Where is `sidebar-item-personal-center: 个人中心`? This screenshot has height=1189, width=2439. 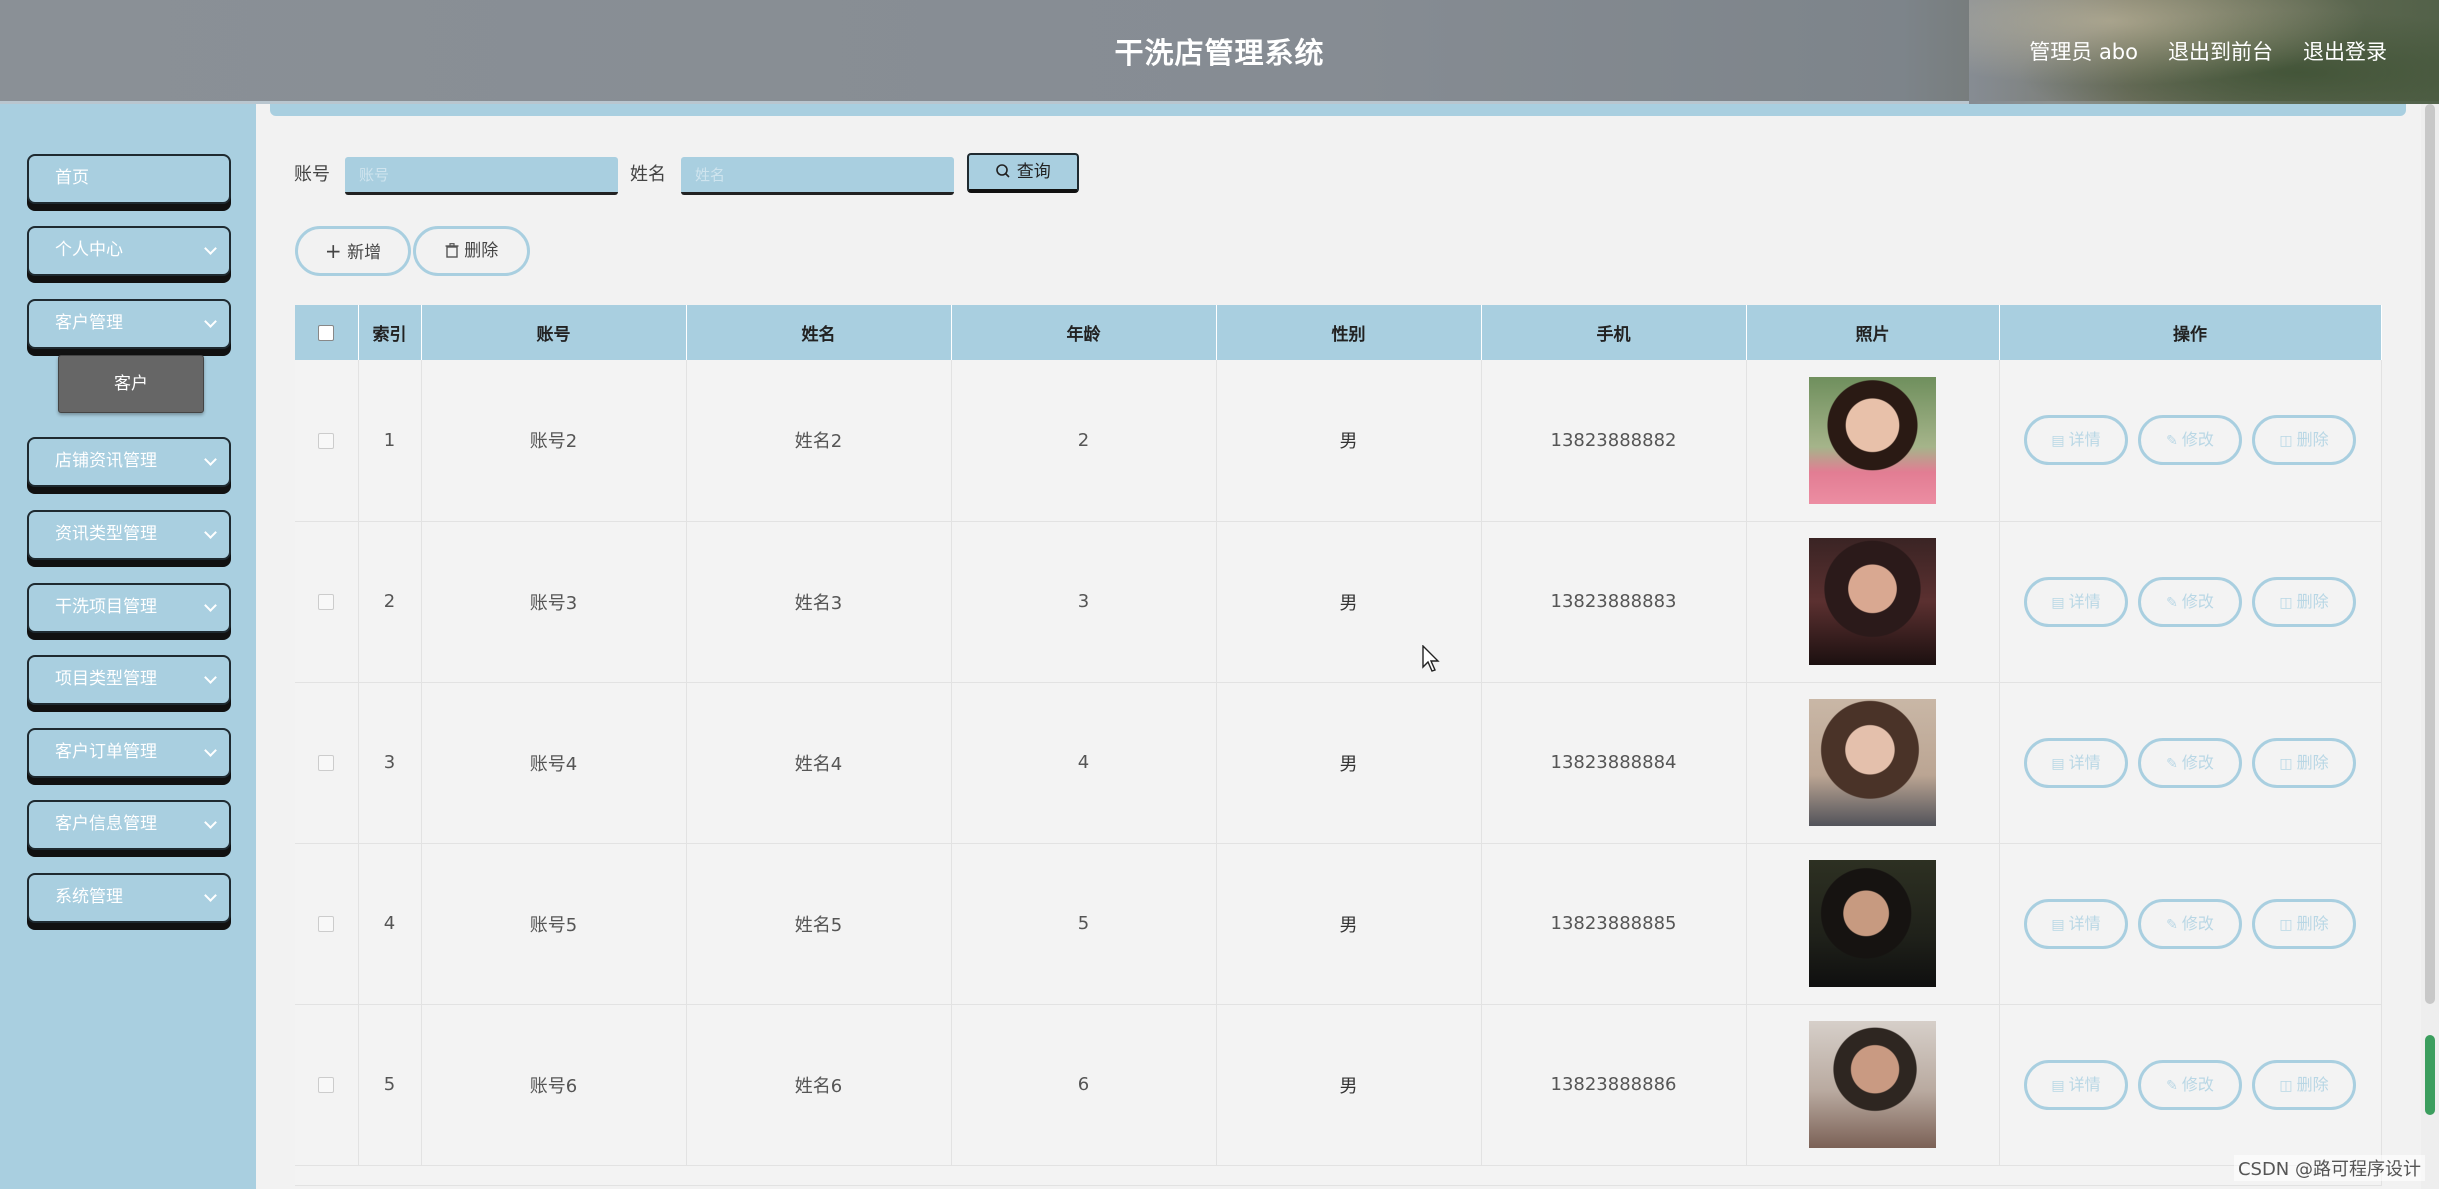 sidebar-item-personal-center: 个人中心 is located at coordinates (129, 251).